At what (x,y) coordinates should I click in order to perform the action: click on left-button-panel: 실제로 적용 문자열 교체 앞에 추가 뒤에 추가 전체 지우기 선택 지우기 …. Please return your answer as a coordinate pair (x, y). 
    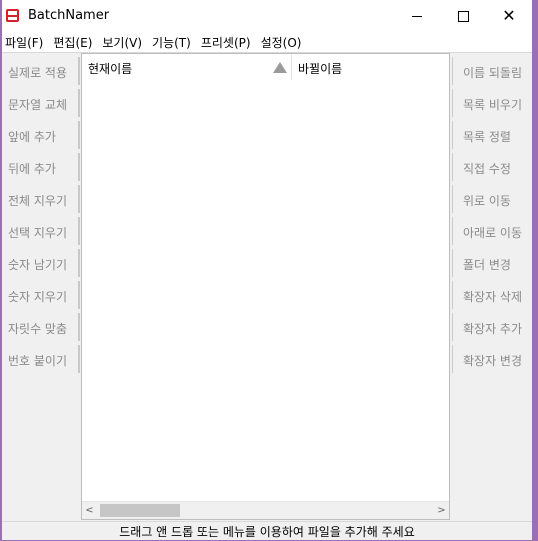
    Looking at the image, I should click on (41, 286).